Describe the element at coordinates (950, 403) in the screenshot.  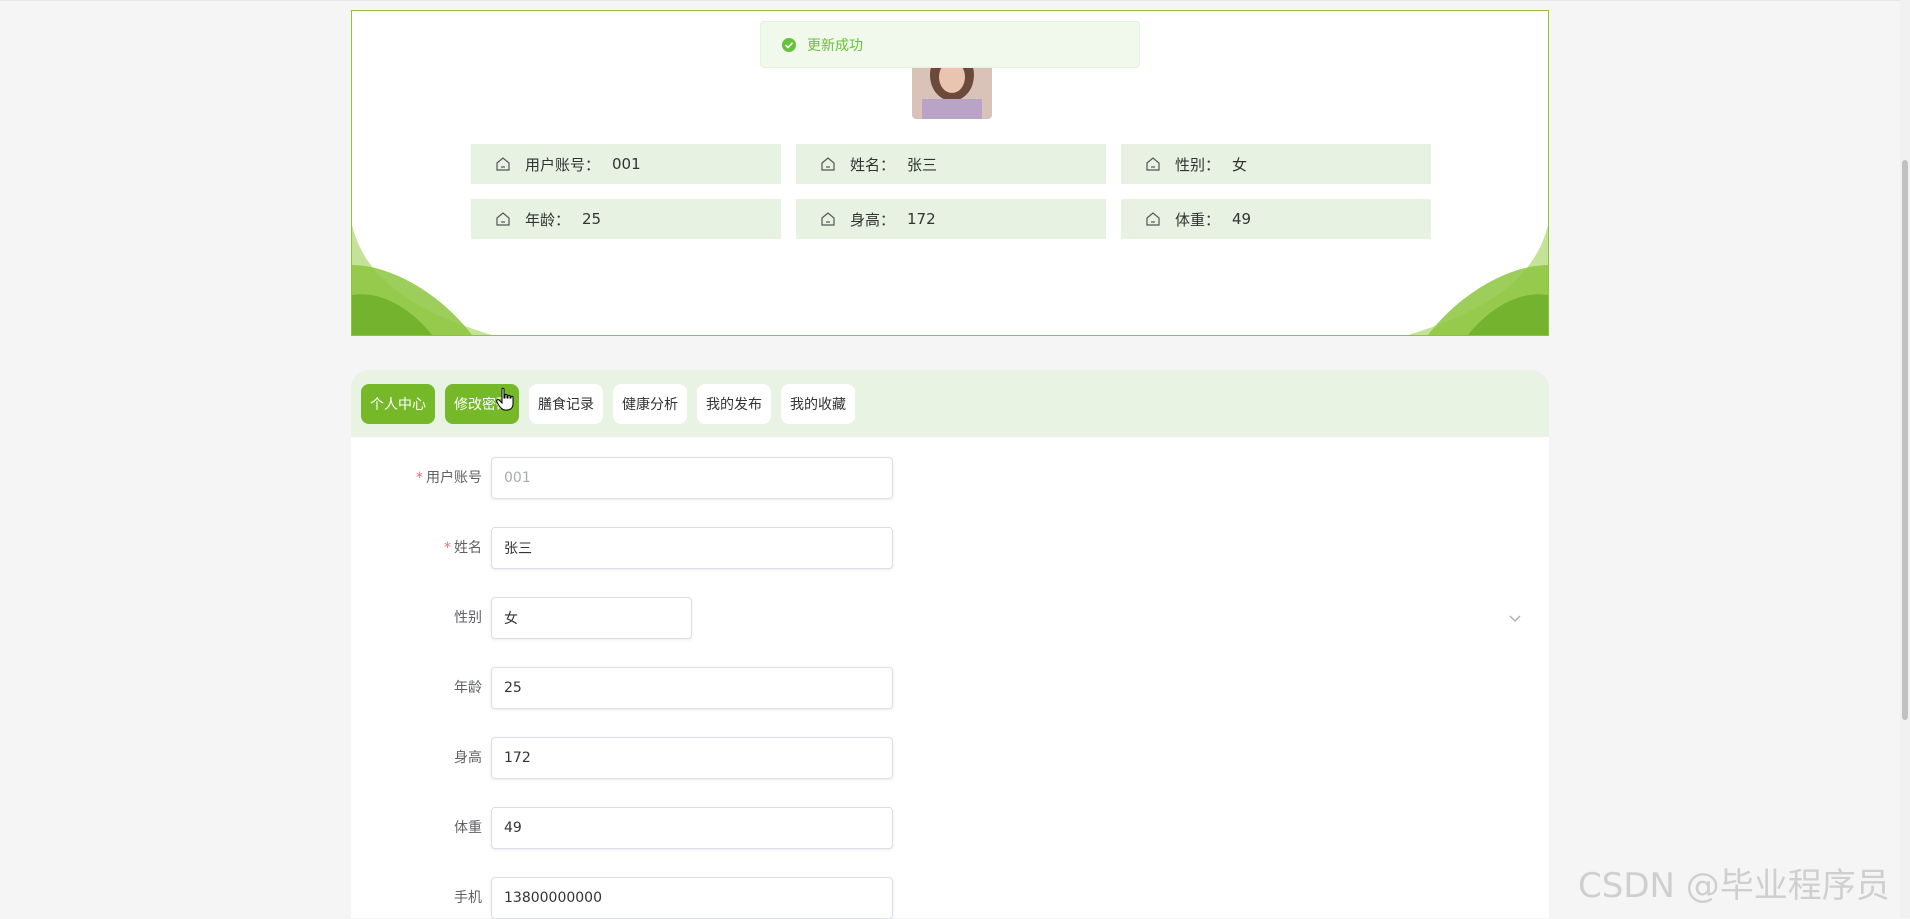
I see `tabs-bar: 个人中心 修改密码 膳食记录 健康分析 我的发布 我的收藏` at that location.